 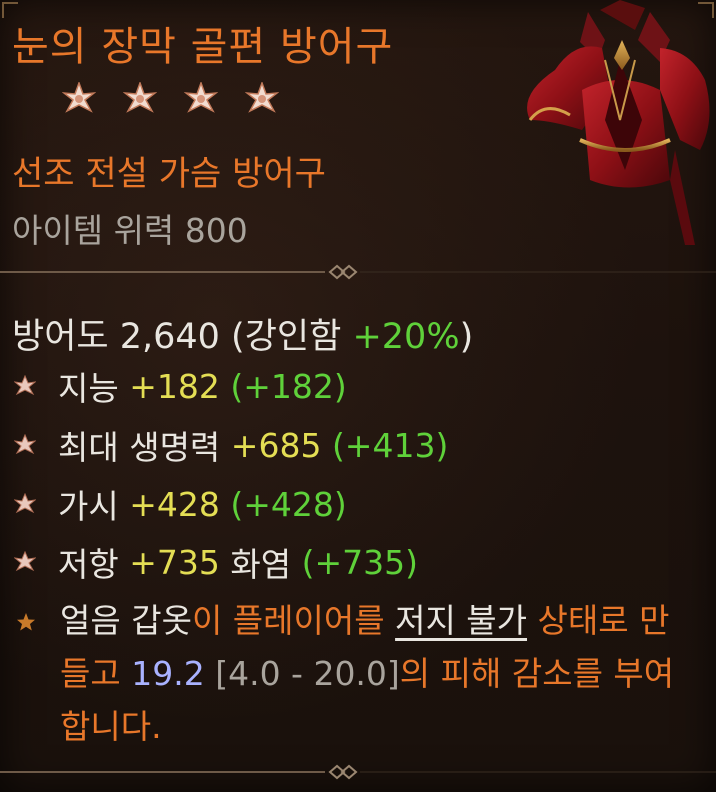 I want to click on affix-bonus: (+413), so click(x=390, y=445).